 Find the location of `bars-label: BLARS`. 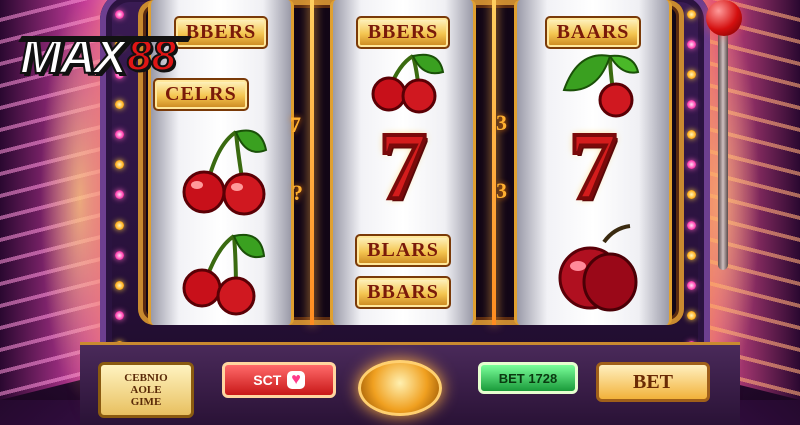

bars-label: BLARS is located at coordinates (403, 250).